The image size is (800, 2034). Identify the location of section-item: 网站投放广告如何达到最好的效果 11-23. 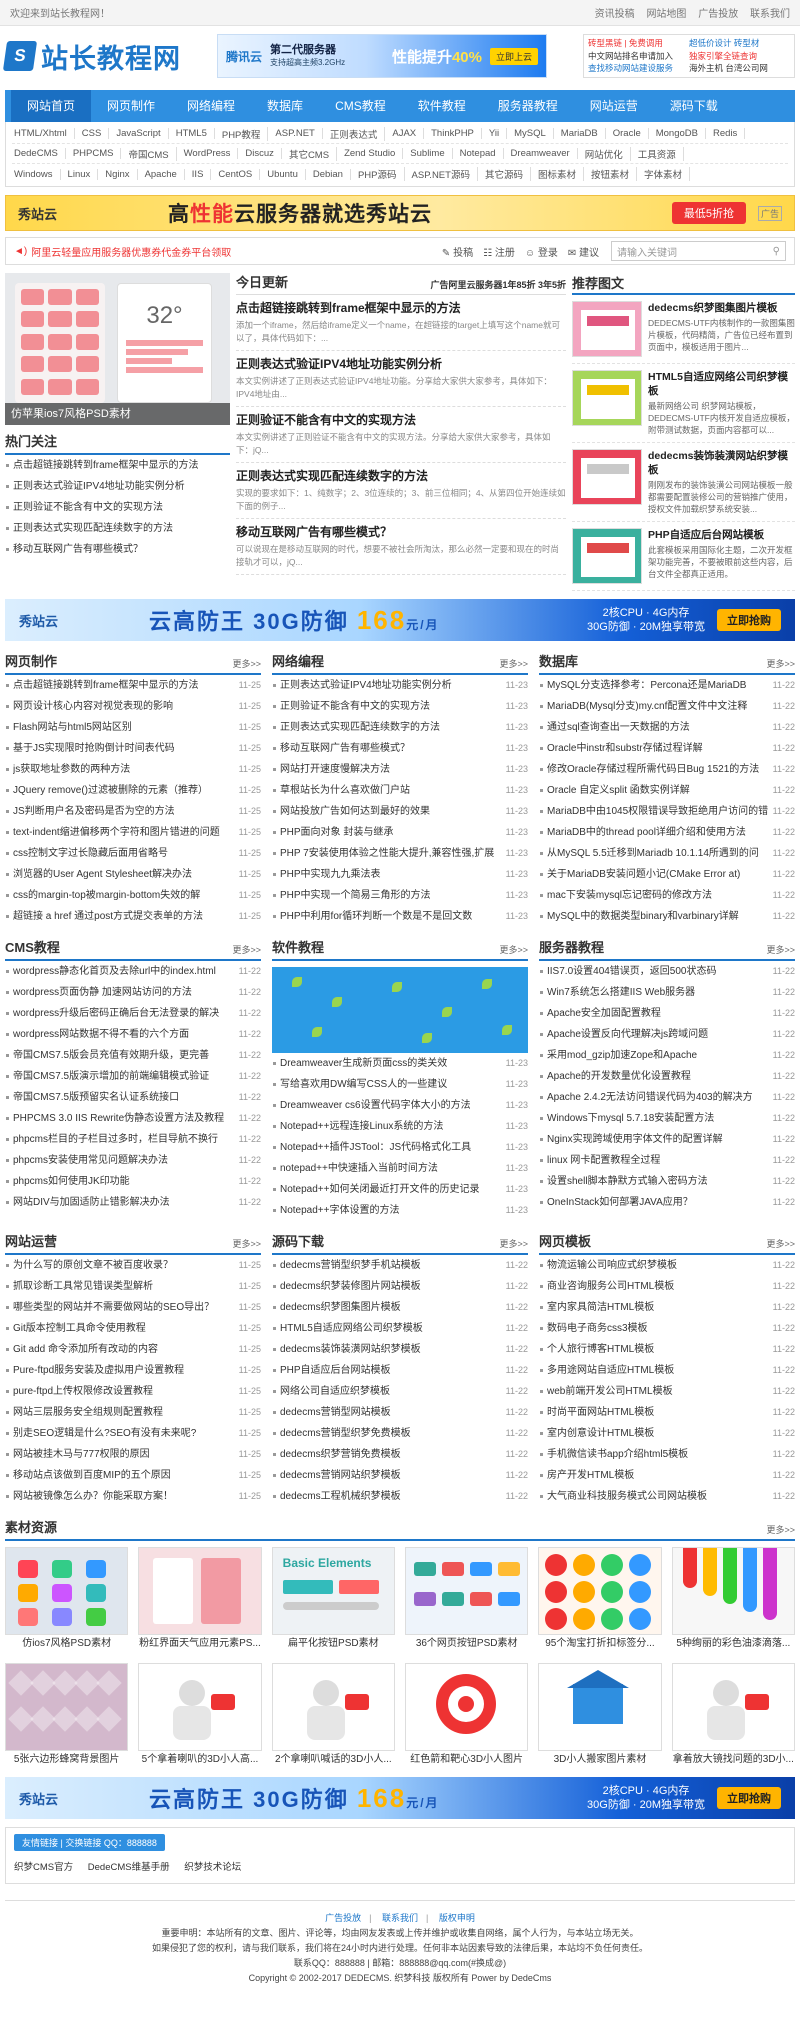
(400, 811).